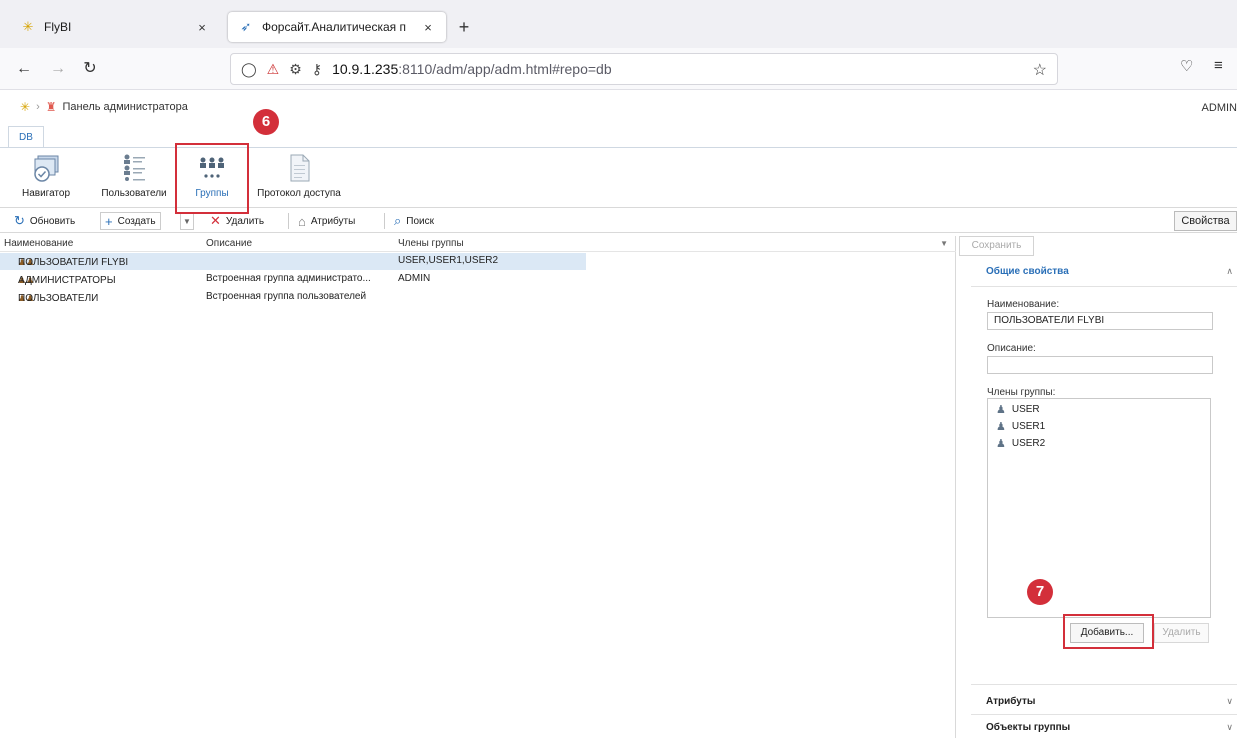 Image resolution: width=1237 pixels, height=738 pixels. Describe the element at coordinates (58, 69) in the screenshot. I see `forward-arrow-icon: →` at that location.